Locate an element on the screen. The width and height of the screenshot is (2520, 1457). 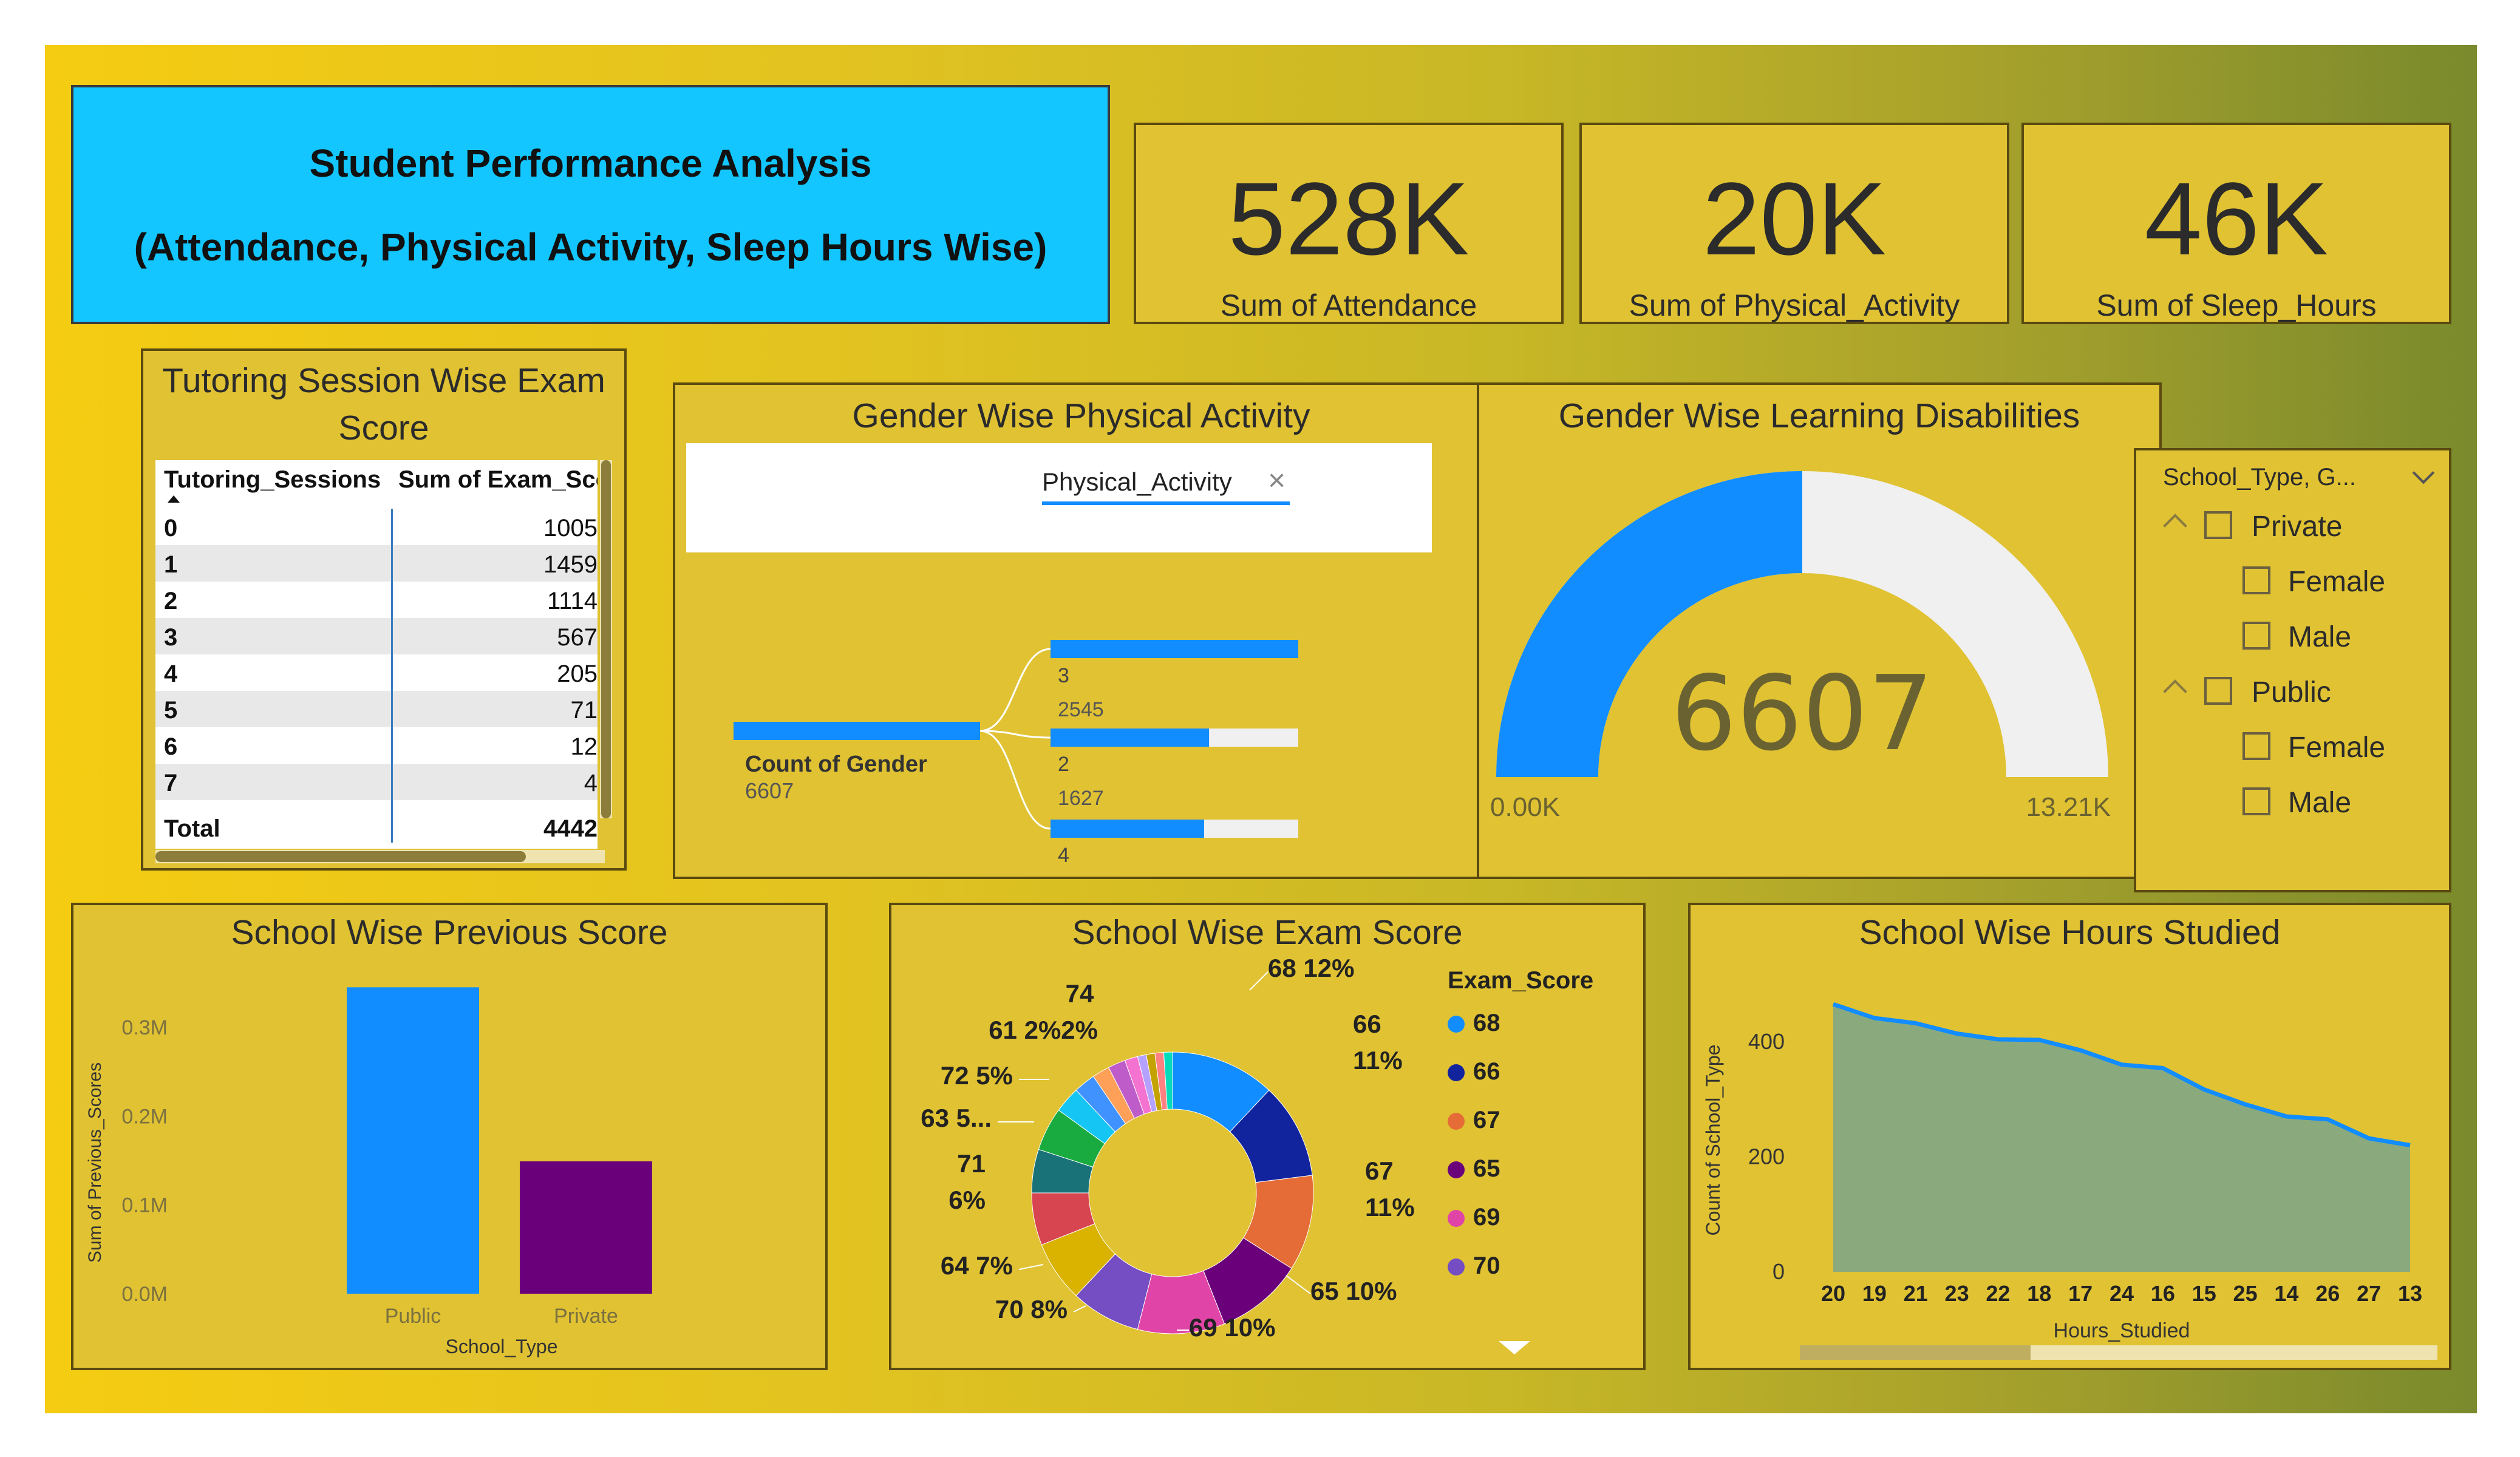
x-tick-label: 15 is located at coordinates (2204, 1293).